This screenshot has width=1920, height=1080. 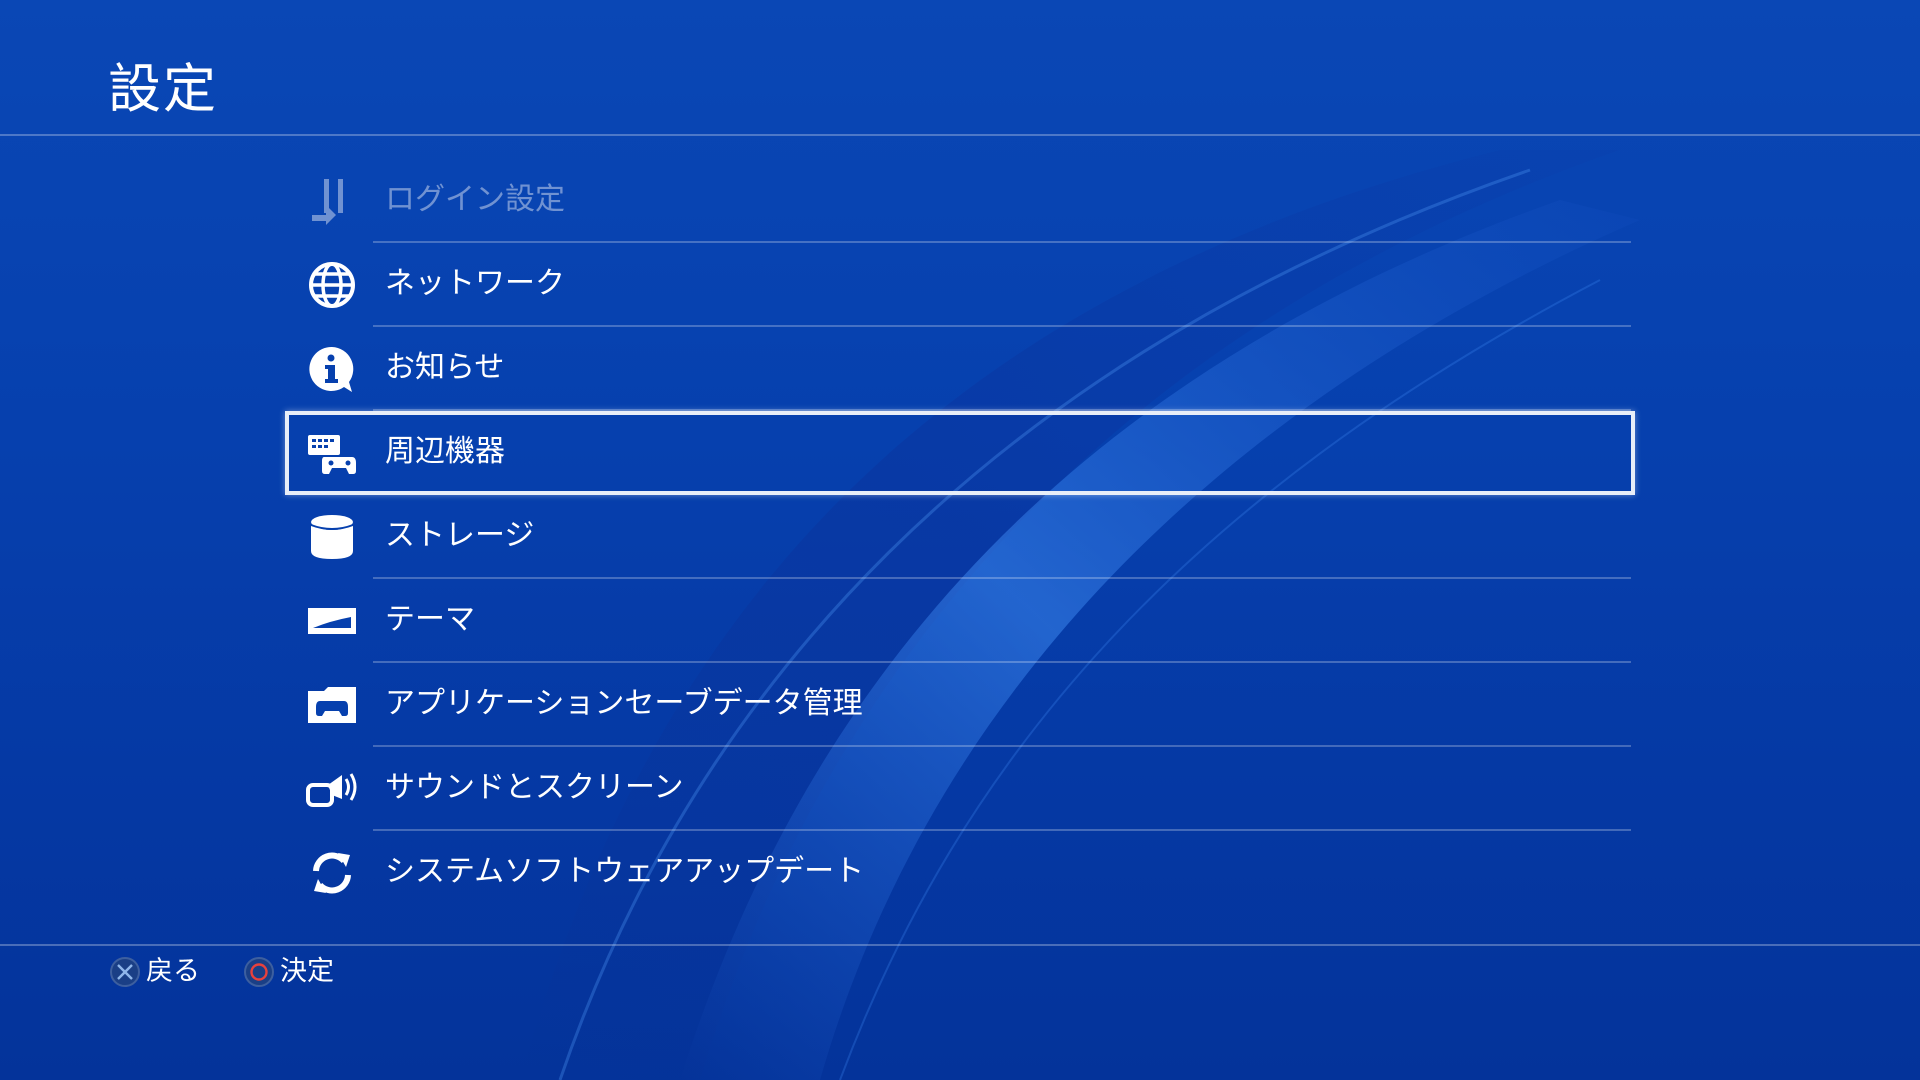 I want to click on confirm-hint: 決定, so click(x=289, y=972).